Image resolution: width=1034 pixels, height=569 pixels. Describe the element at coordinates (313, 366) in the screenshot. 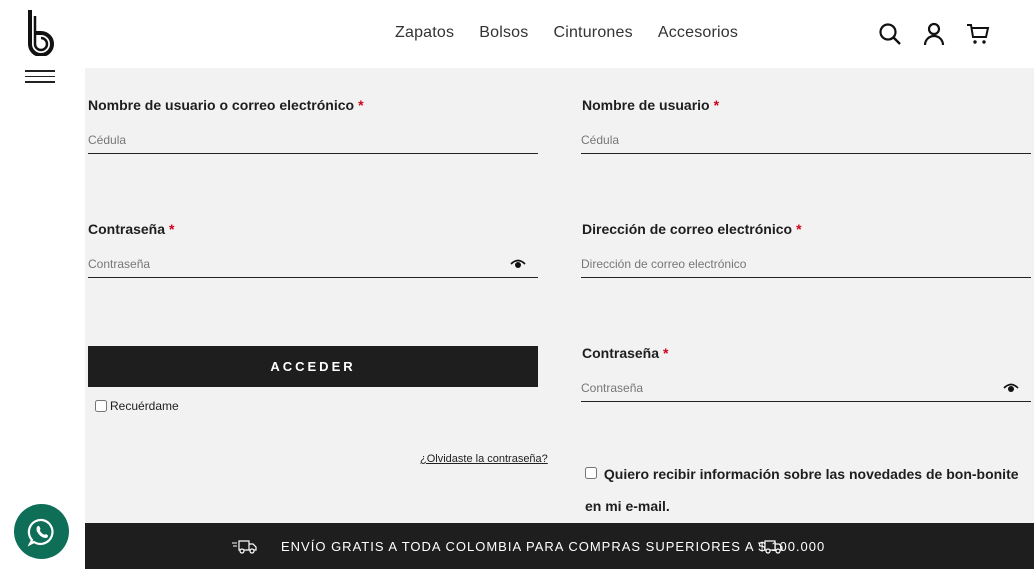

I see `login-button: ACCEDER` at that location.